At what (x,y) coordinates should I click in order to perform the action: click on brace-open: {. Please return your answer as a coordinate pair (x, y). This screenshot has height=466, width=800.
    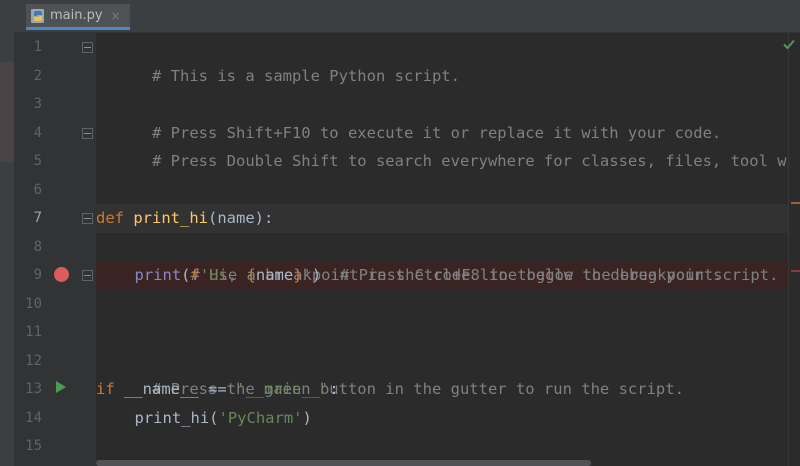
    Looking at the image, I should click on (251, 275).